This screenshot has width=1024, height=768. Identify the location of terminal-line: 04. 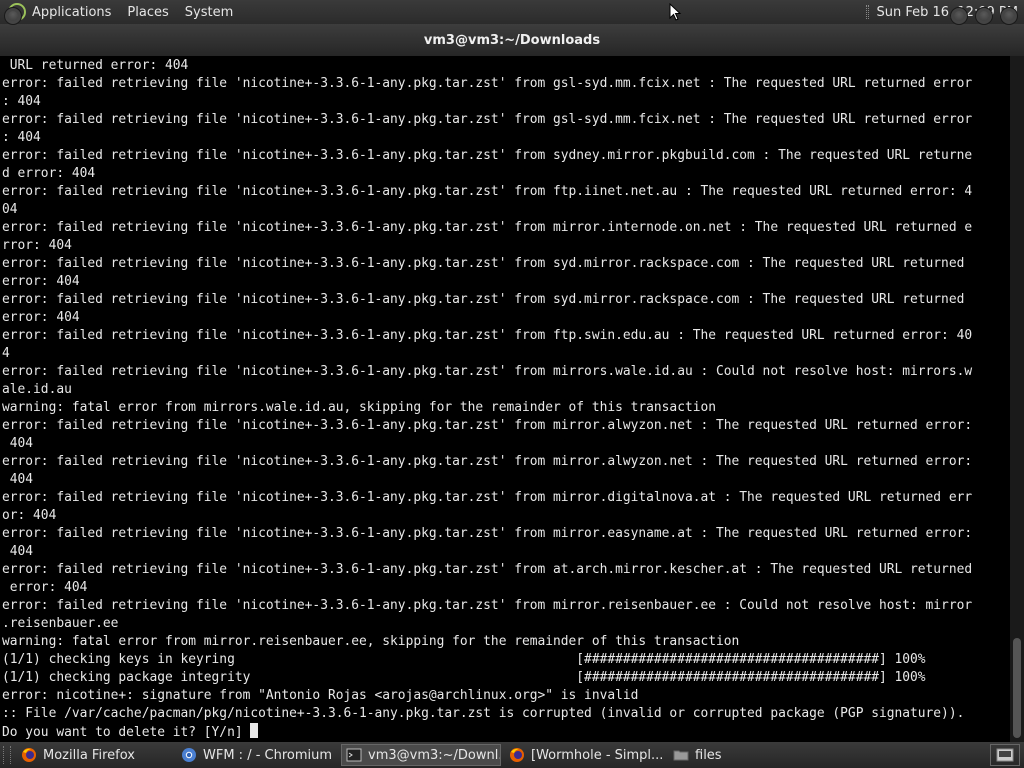
(506, 210).